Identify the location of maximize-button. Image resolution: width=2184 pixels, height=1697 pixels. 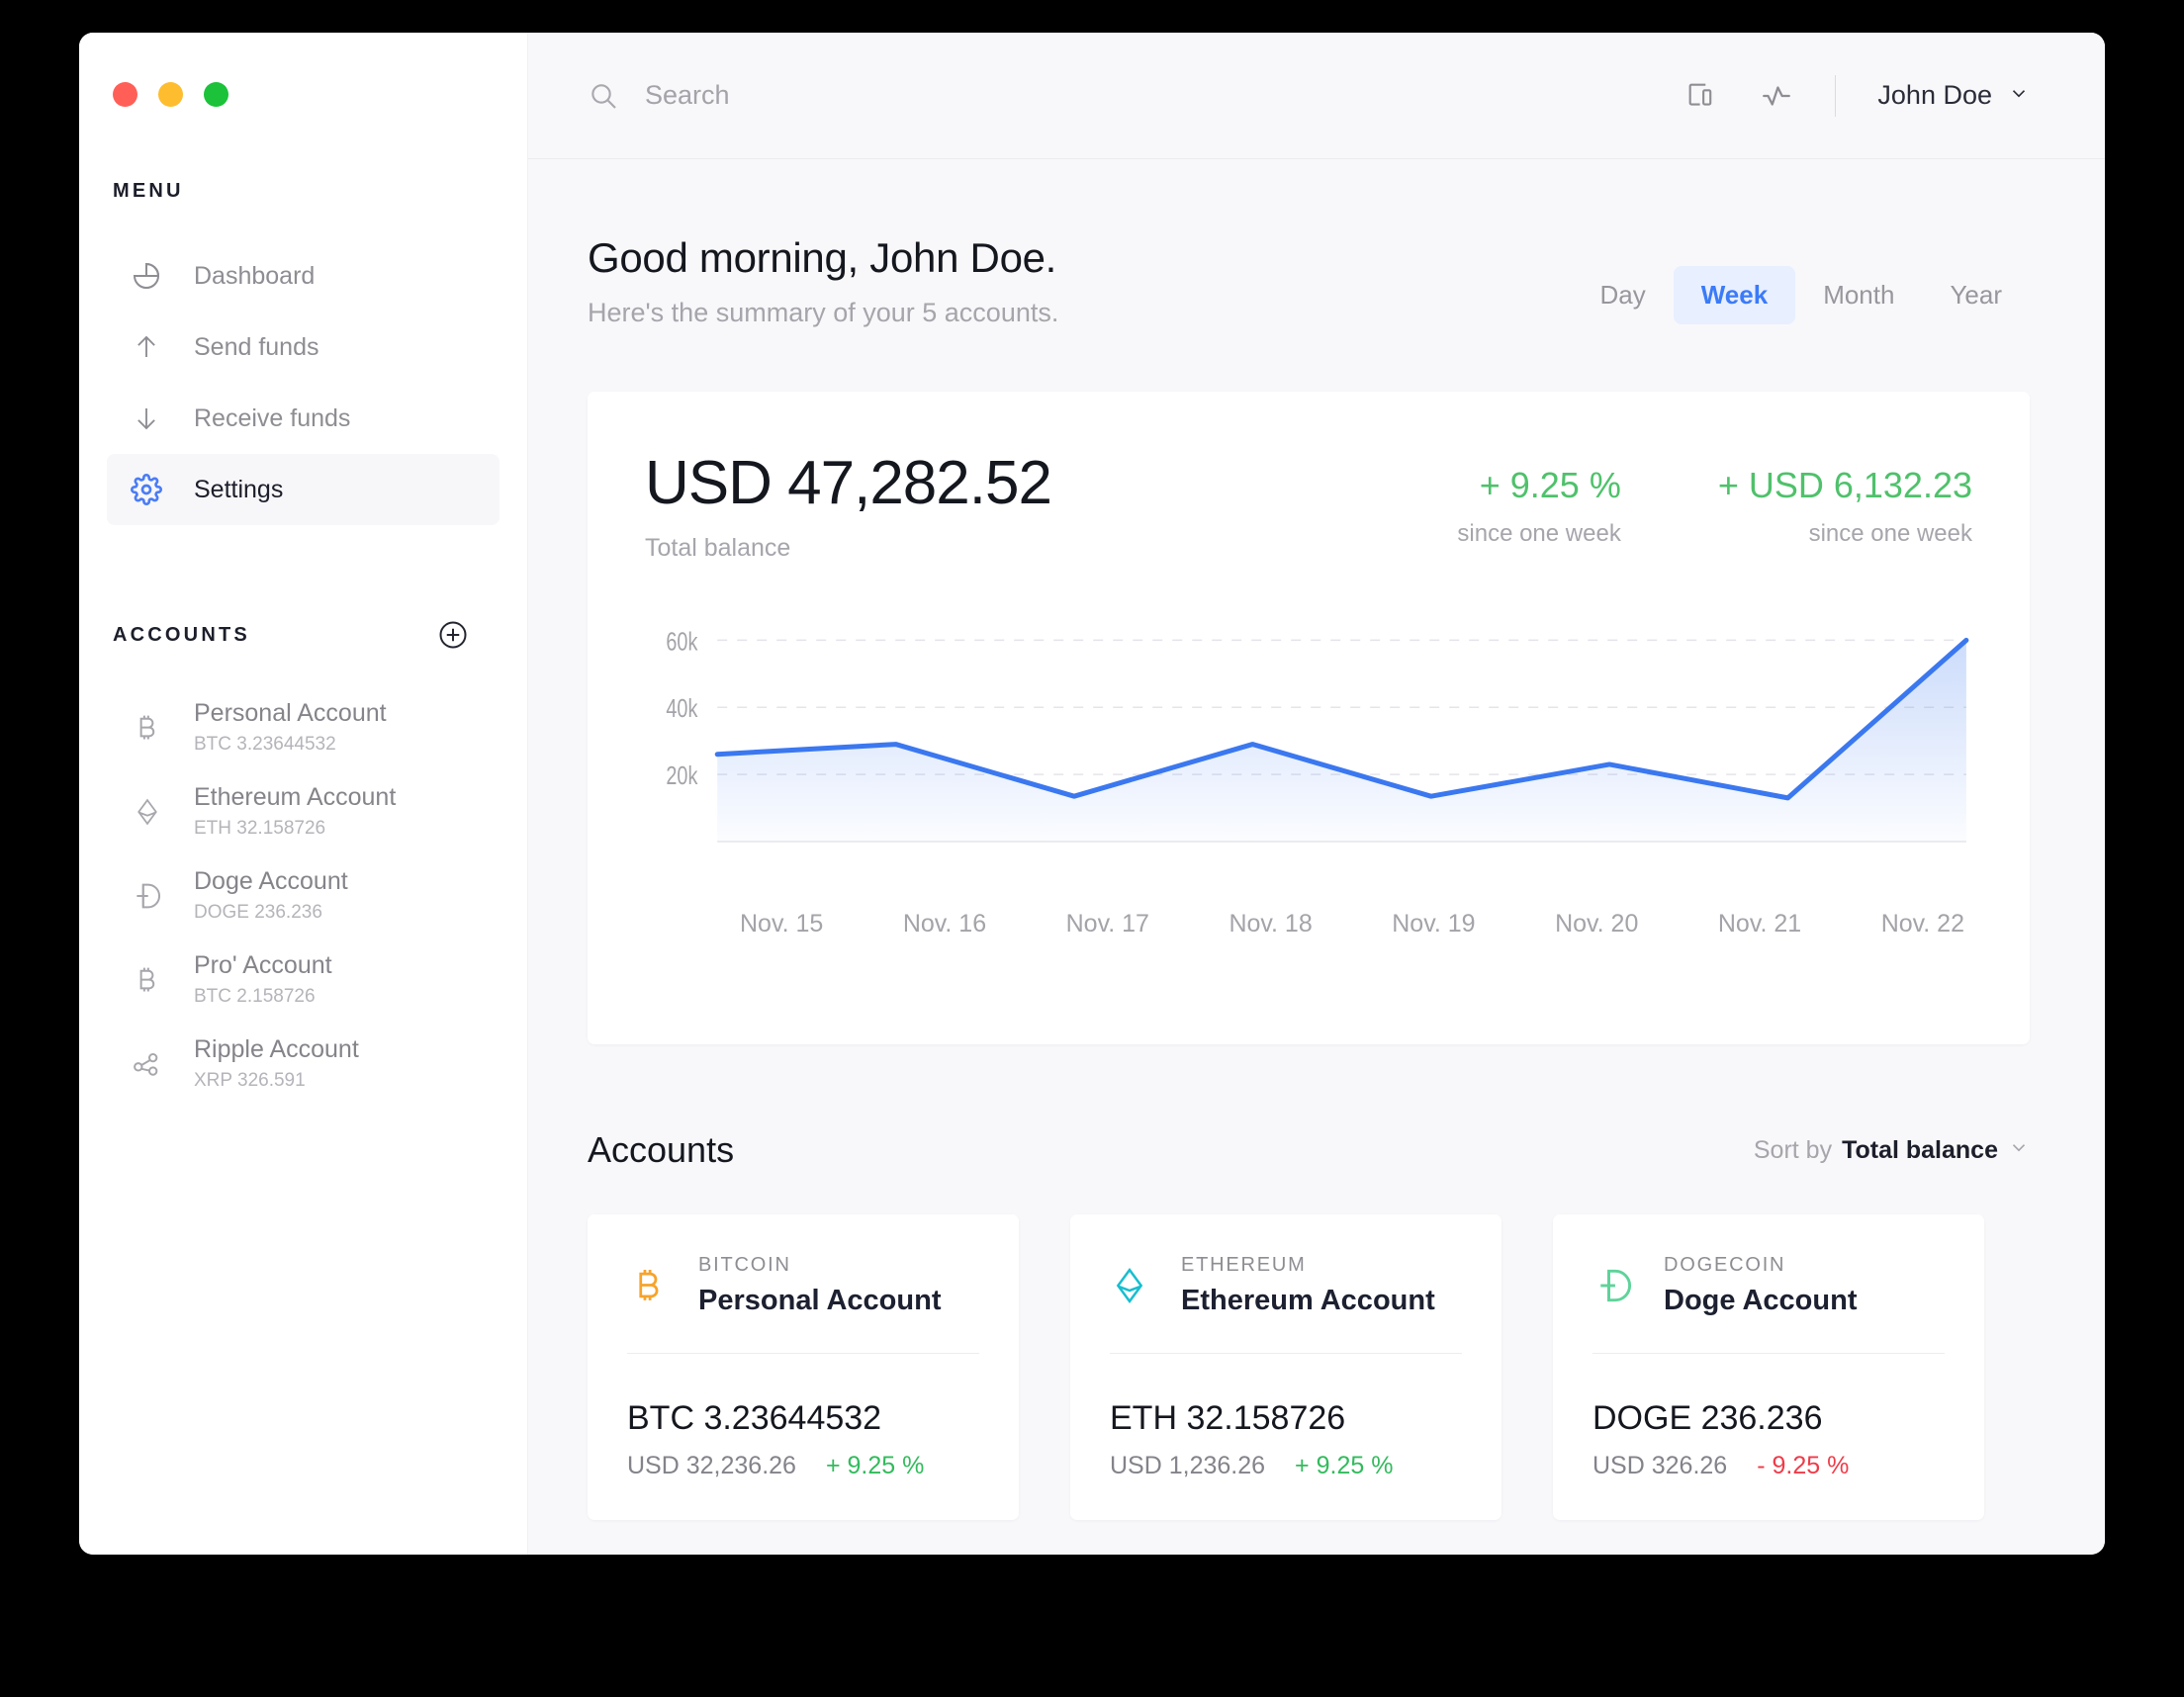
(216, 94).